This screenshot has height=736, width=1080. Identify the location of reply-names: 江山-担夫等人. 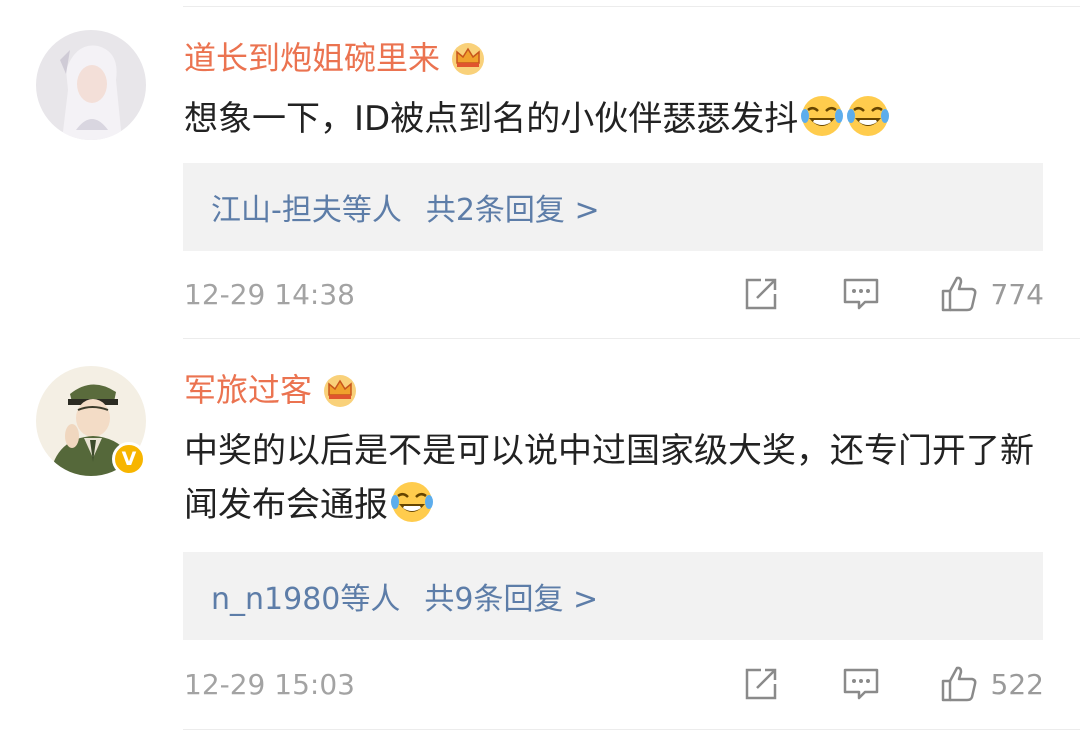
(306, 207).